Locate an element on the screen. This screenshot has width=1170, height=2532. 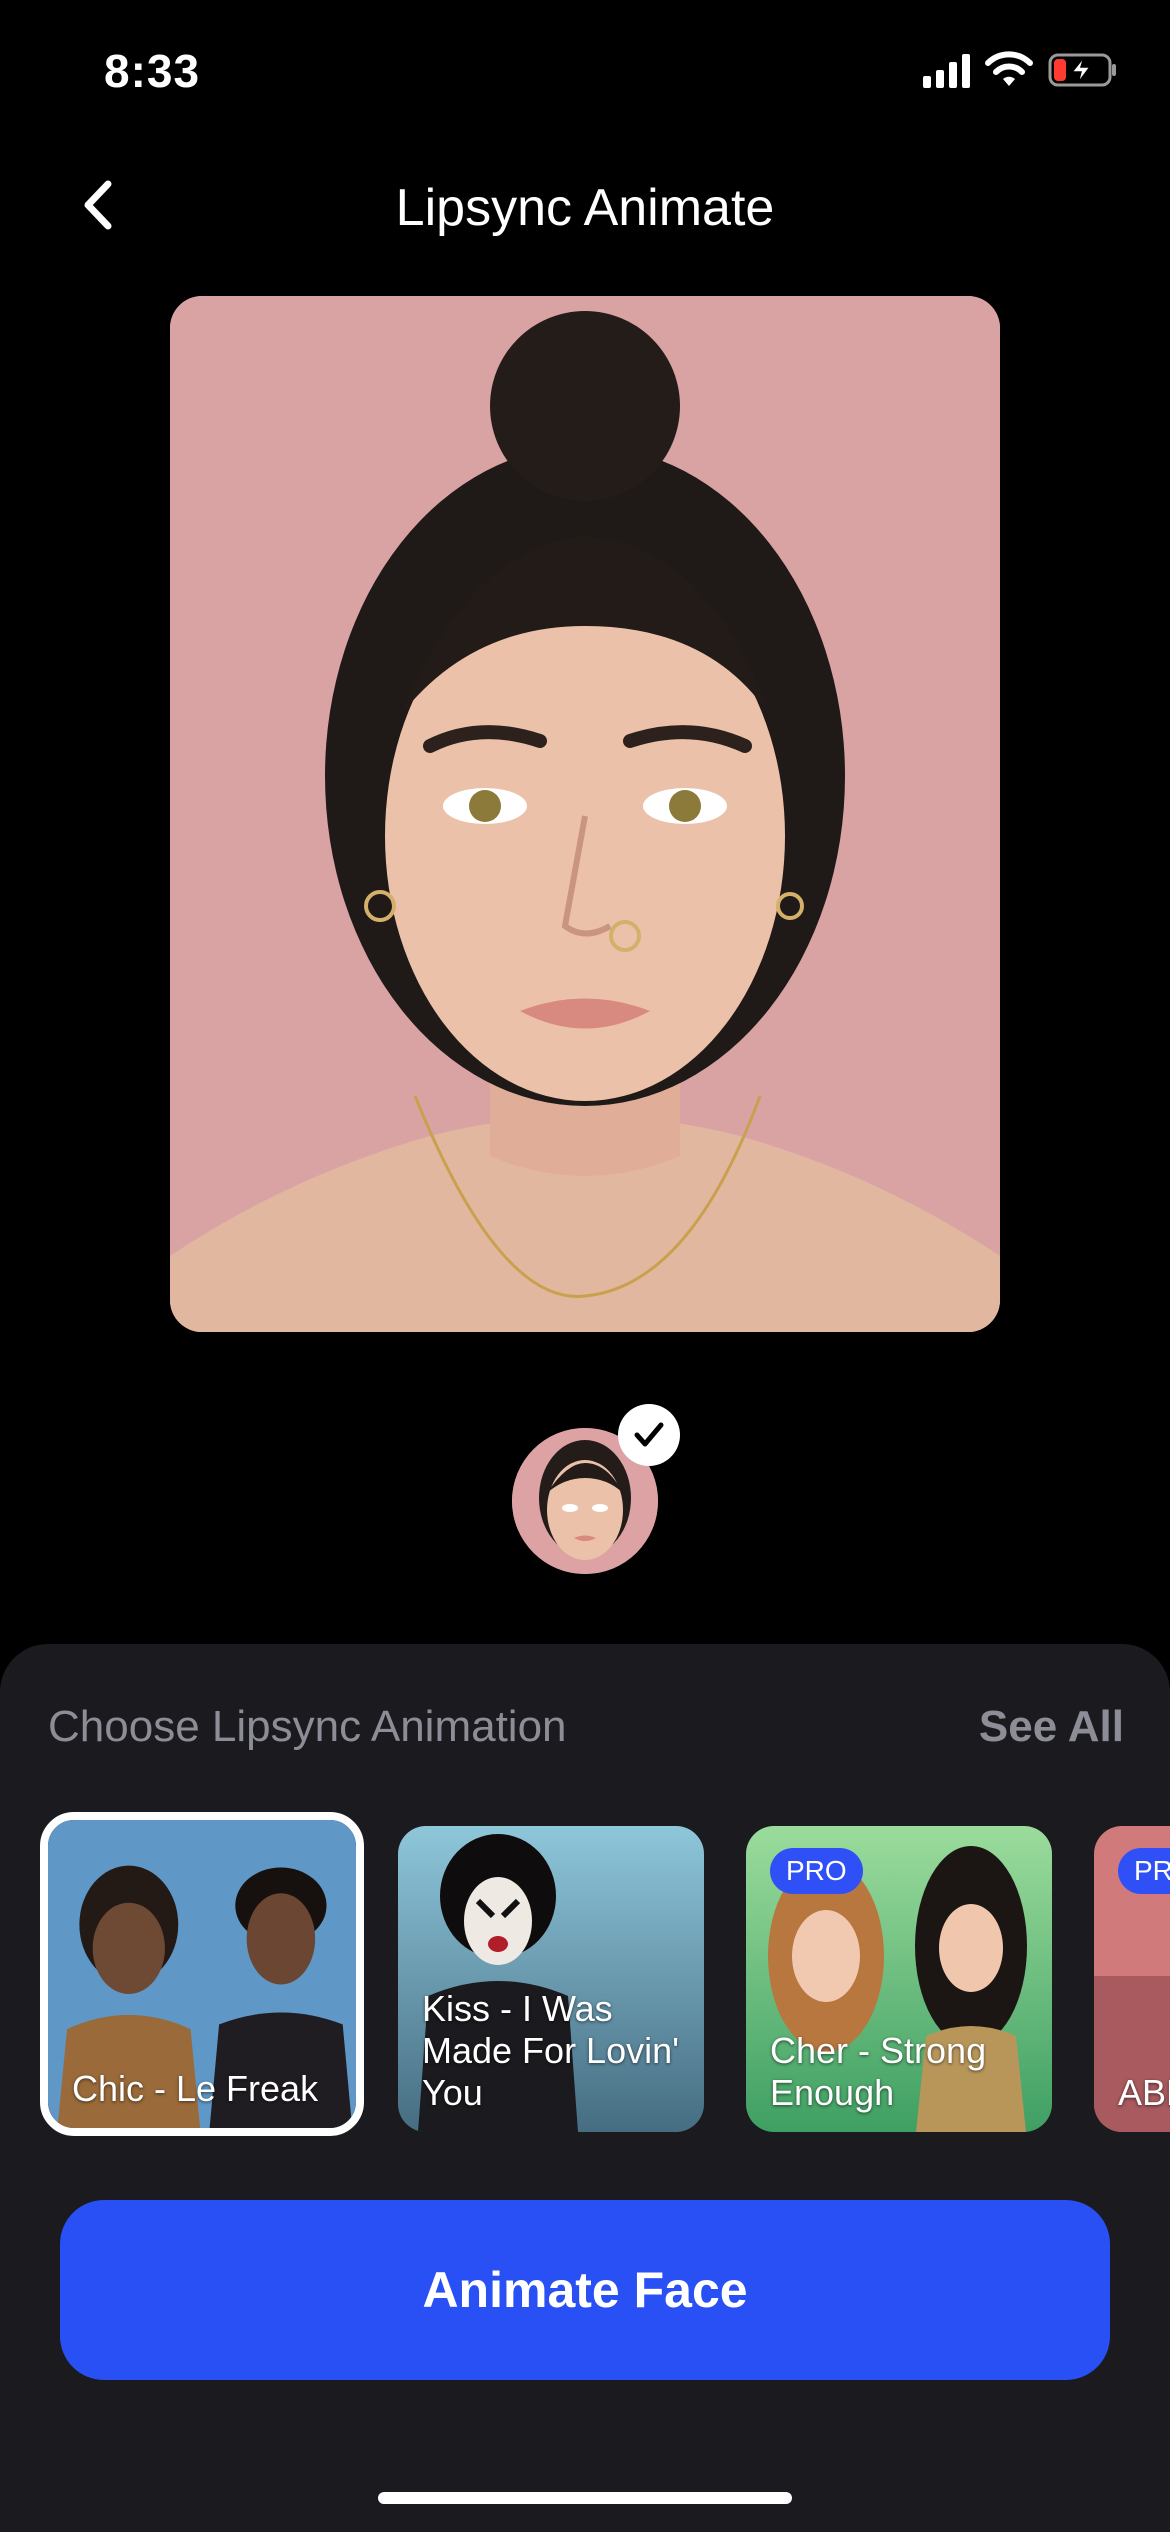
page-title: Lipsync Animate is located at coordinates (585, 208).